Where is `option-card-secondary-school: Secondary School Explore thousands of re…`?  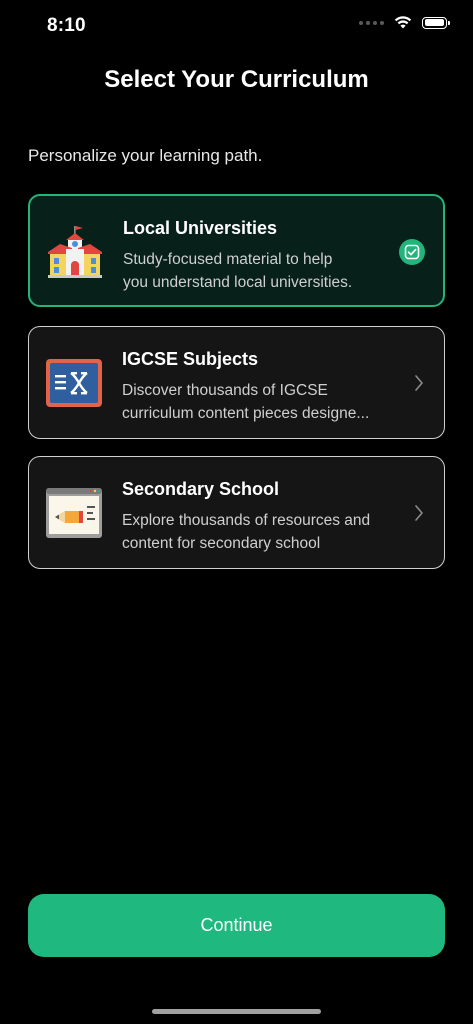 option-card-secondary-school: Secondary School Explore thousands of re… is located at coordinates (236, 512).